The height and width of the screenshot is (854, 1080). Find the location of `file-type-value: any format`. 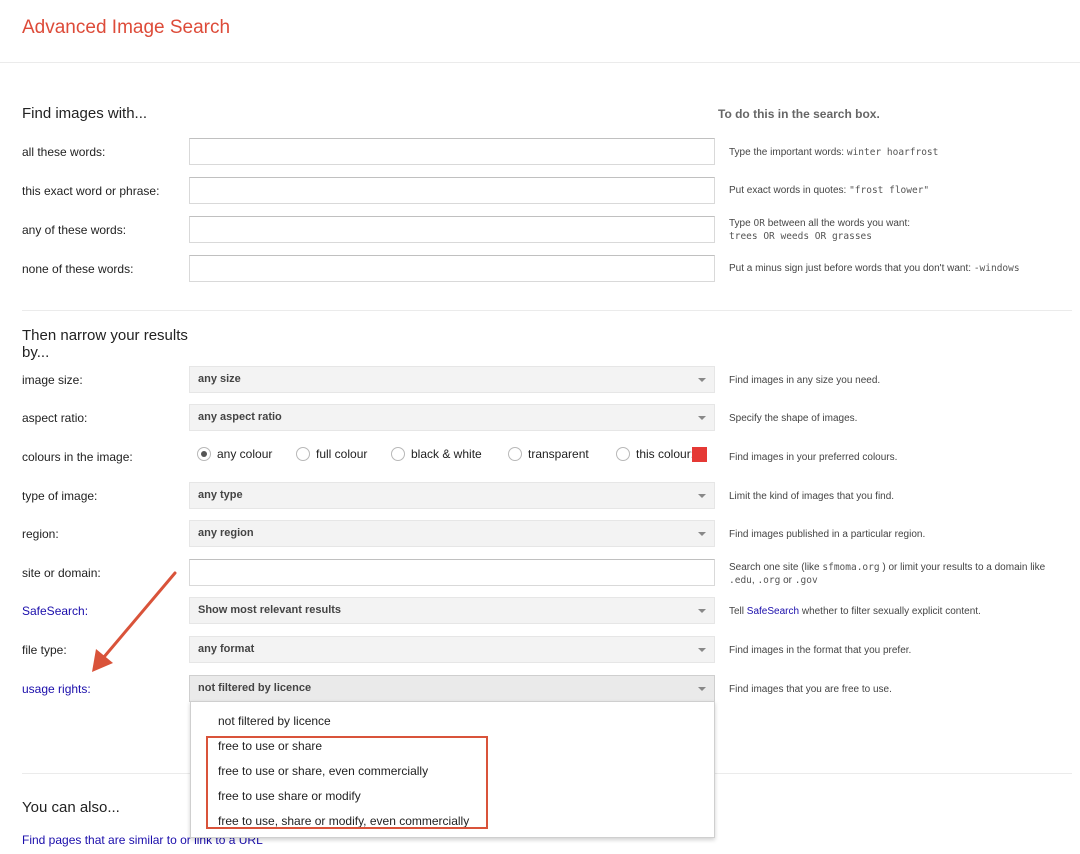

file-type-value: any format is located at coordinates (226, 649).